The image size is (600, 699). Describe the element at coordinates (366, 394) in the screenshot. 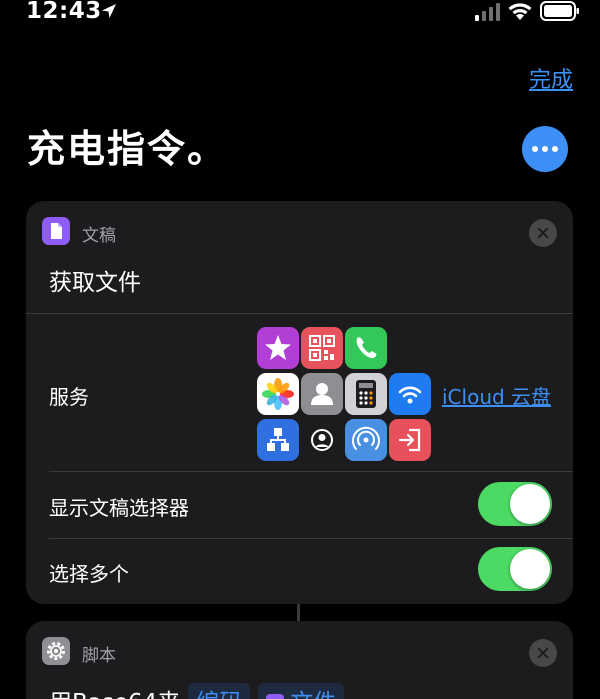

I see `calculator-icon` at that location.